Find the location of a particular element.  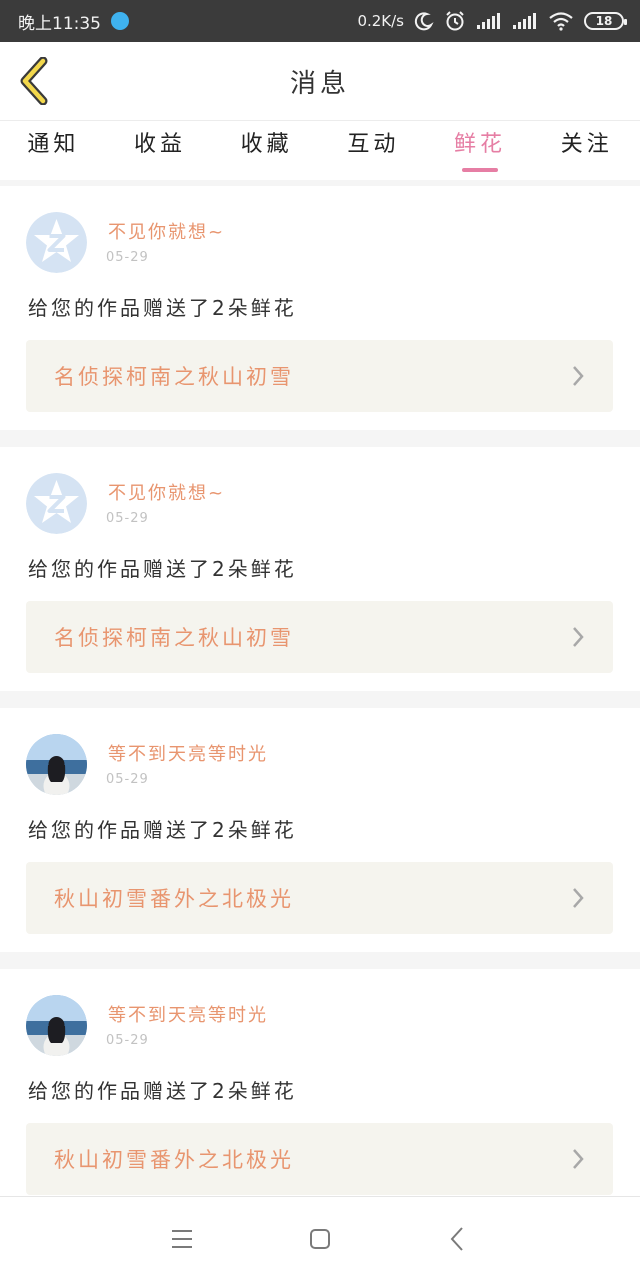

tab-label: 互动 is located at coordinates (373, 144).